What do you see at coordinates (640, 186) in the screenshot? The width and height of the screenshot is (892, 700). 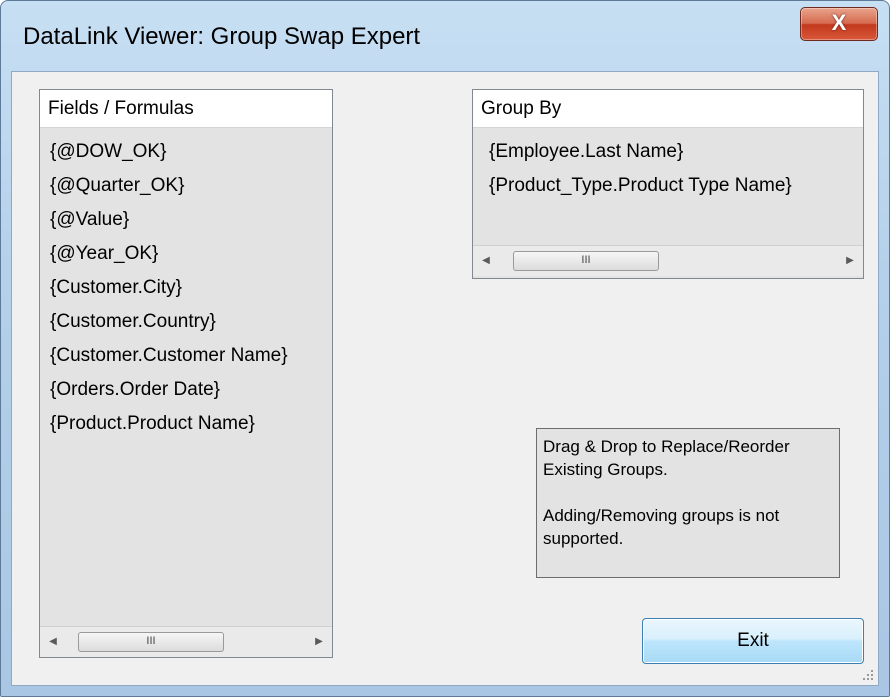 I see `group-item: {Product_Type.Product Type Name}` at bounding box center [640, 186].